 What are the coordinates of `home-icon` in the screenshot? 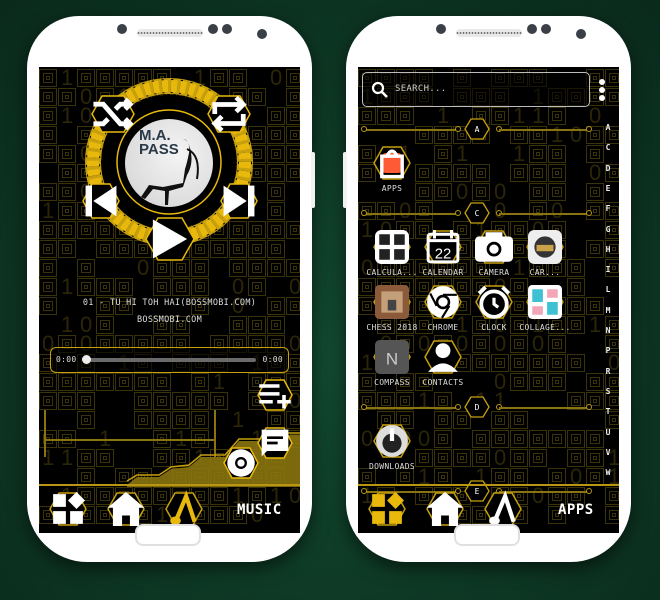 It's located at (126, 509).